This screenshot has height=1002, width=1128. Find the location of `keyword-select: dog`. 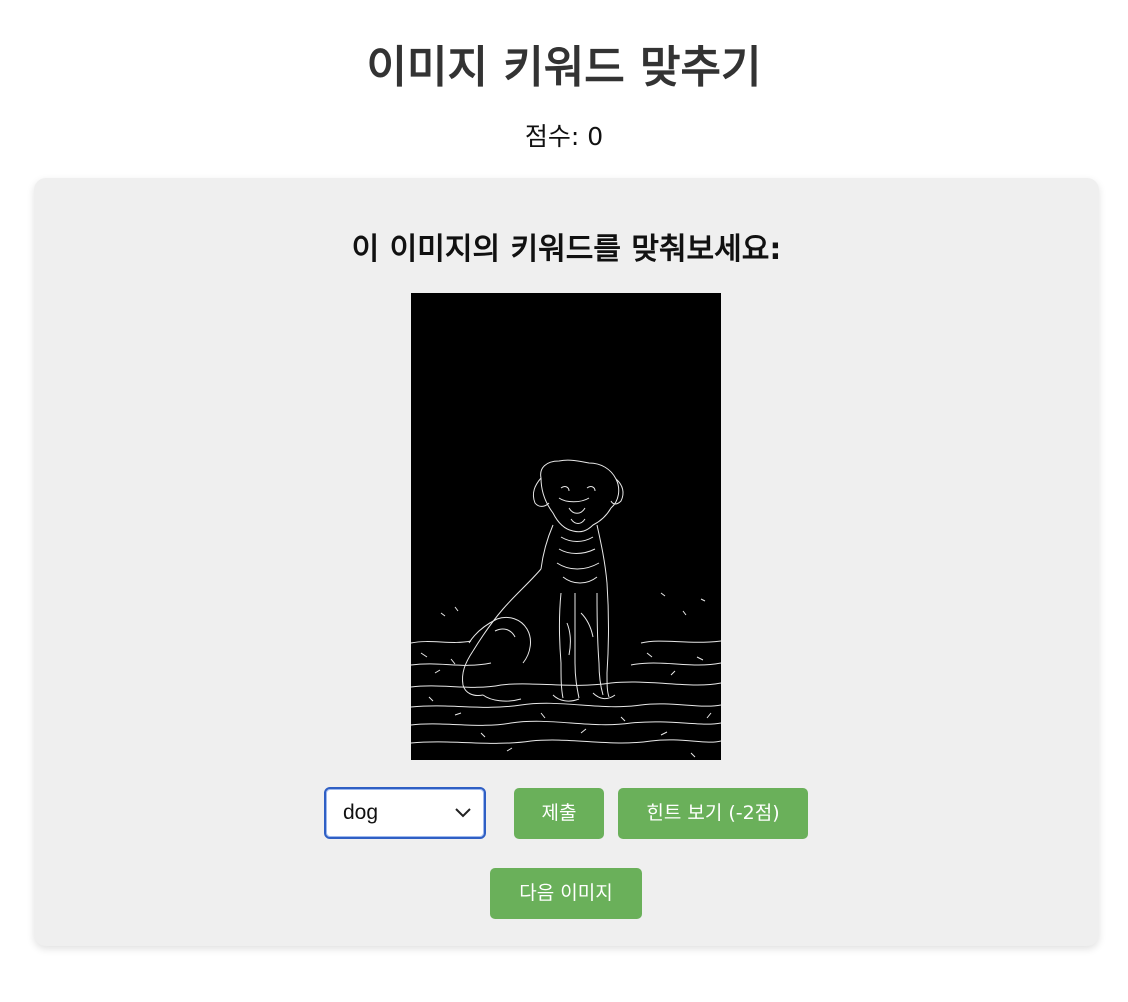

keyword-select: dog is located at coordinates (405, 813).